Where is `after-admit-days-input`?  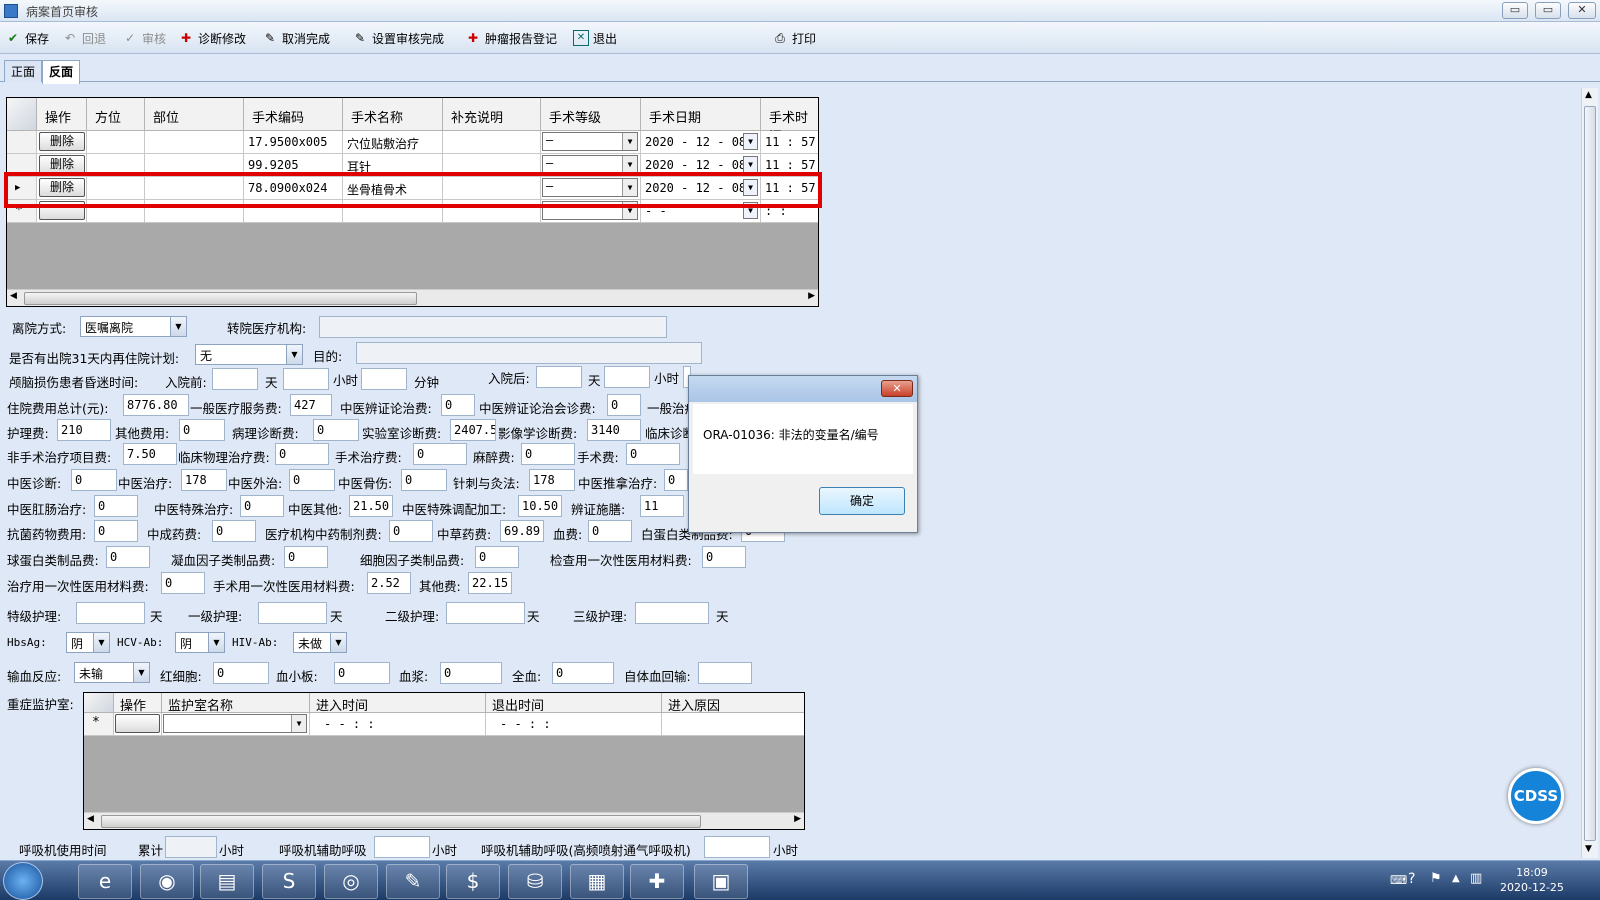
after-admit-days-input is located at coordinates (559, 377).